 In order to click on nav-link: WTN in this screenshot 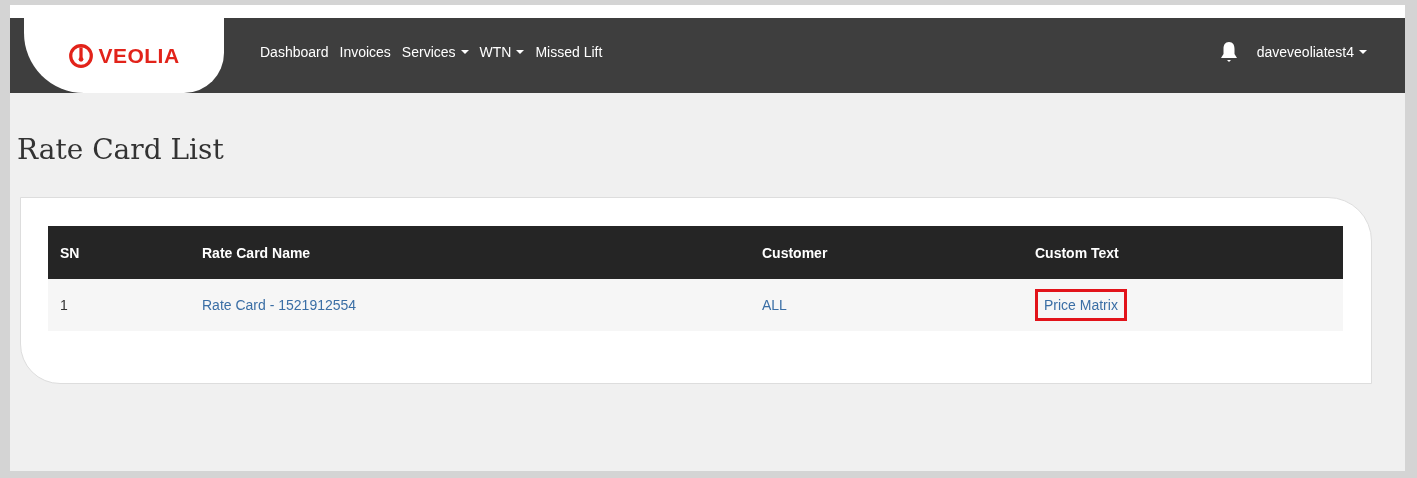, I will do `click(502, 51)`.